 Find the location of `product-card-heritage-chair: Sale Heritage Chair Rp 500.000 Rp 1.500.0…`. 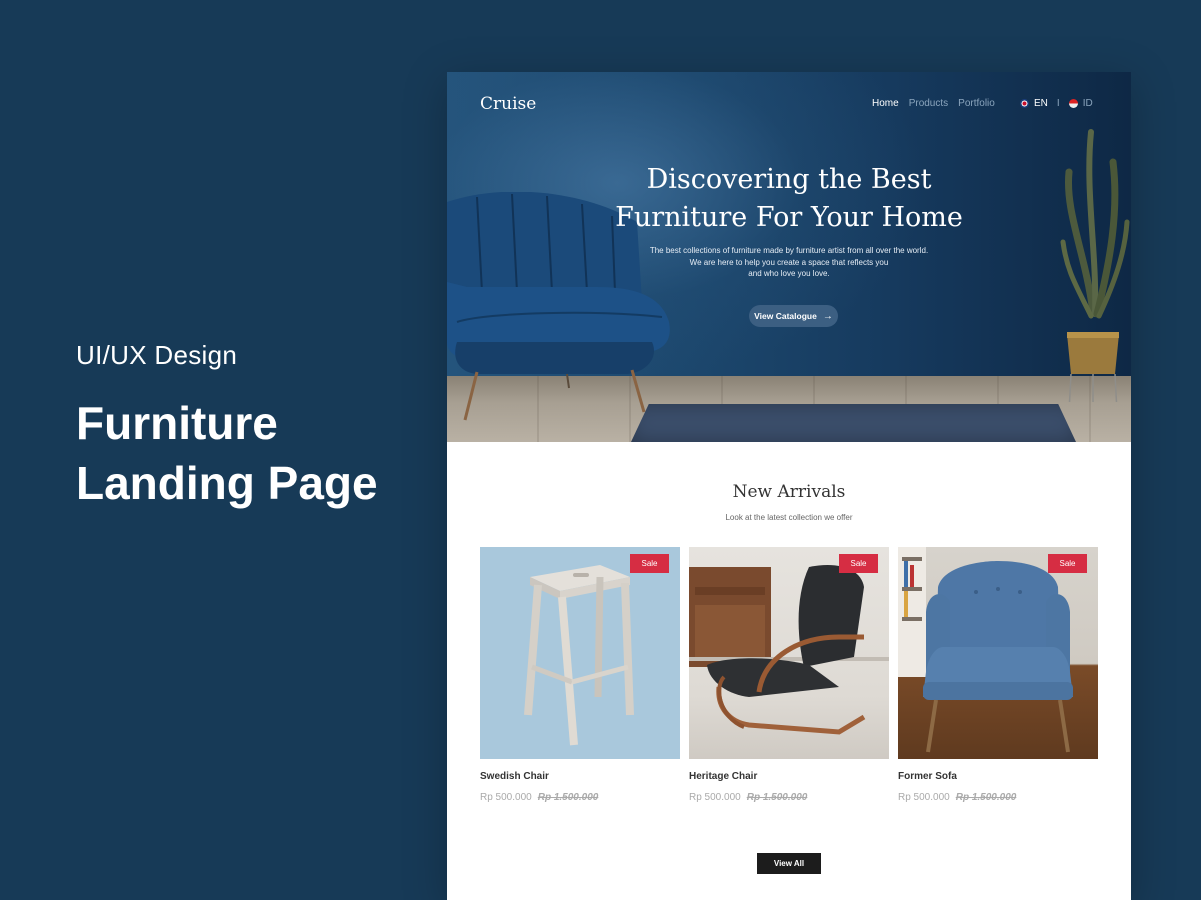

product-card-heritage-chair: Sale Heritage Chair Rp 500.000 Rp 1.500.0… is located at coordinates (789, 675).